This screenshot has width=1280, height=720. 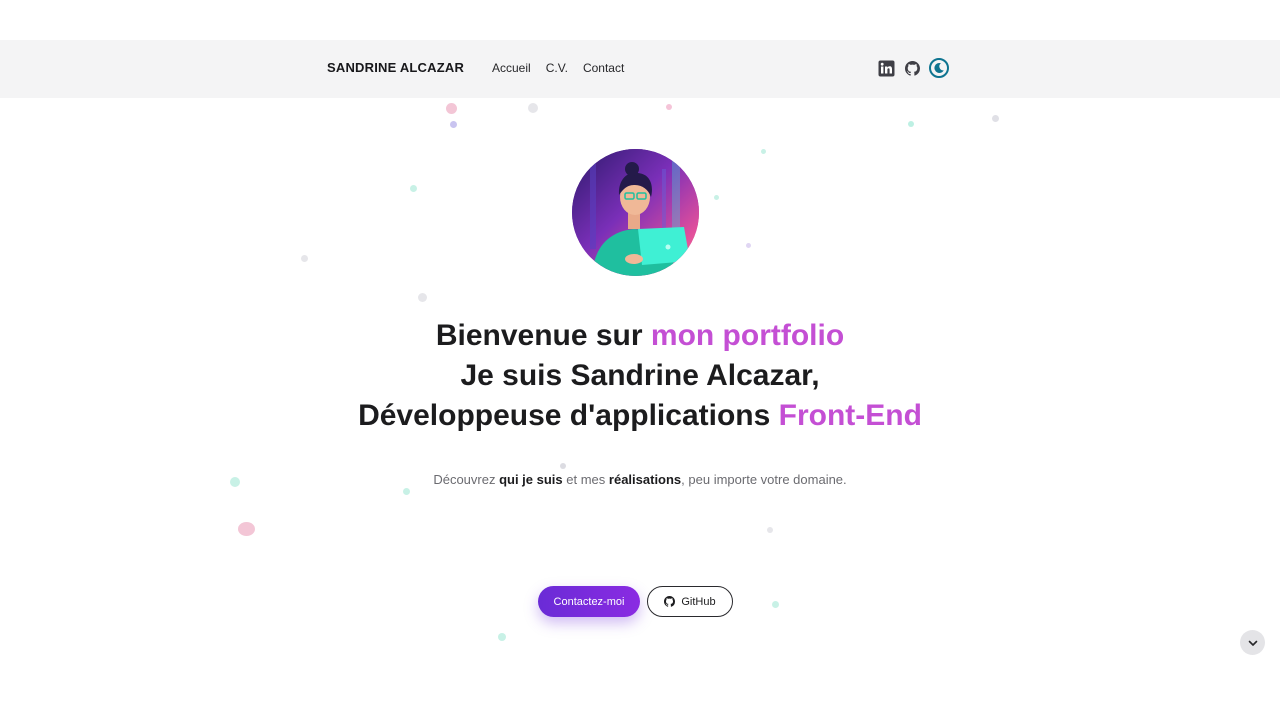 I want to click on main-nav: Accueil C.V. Contact, so click(x=558, y=68).